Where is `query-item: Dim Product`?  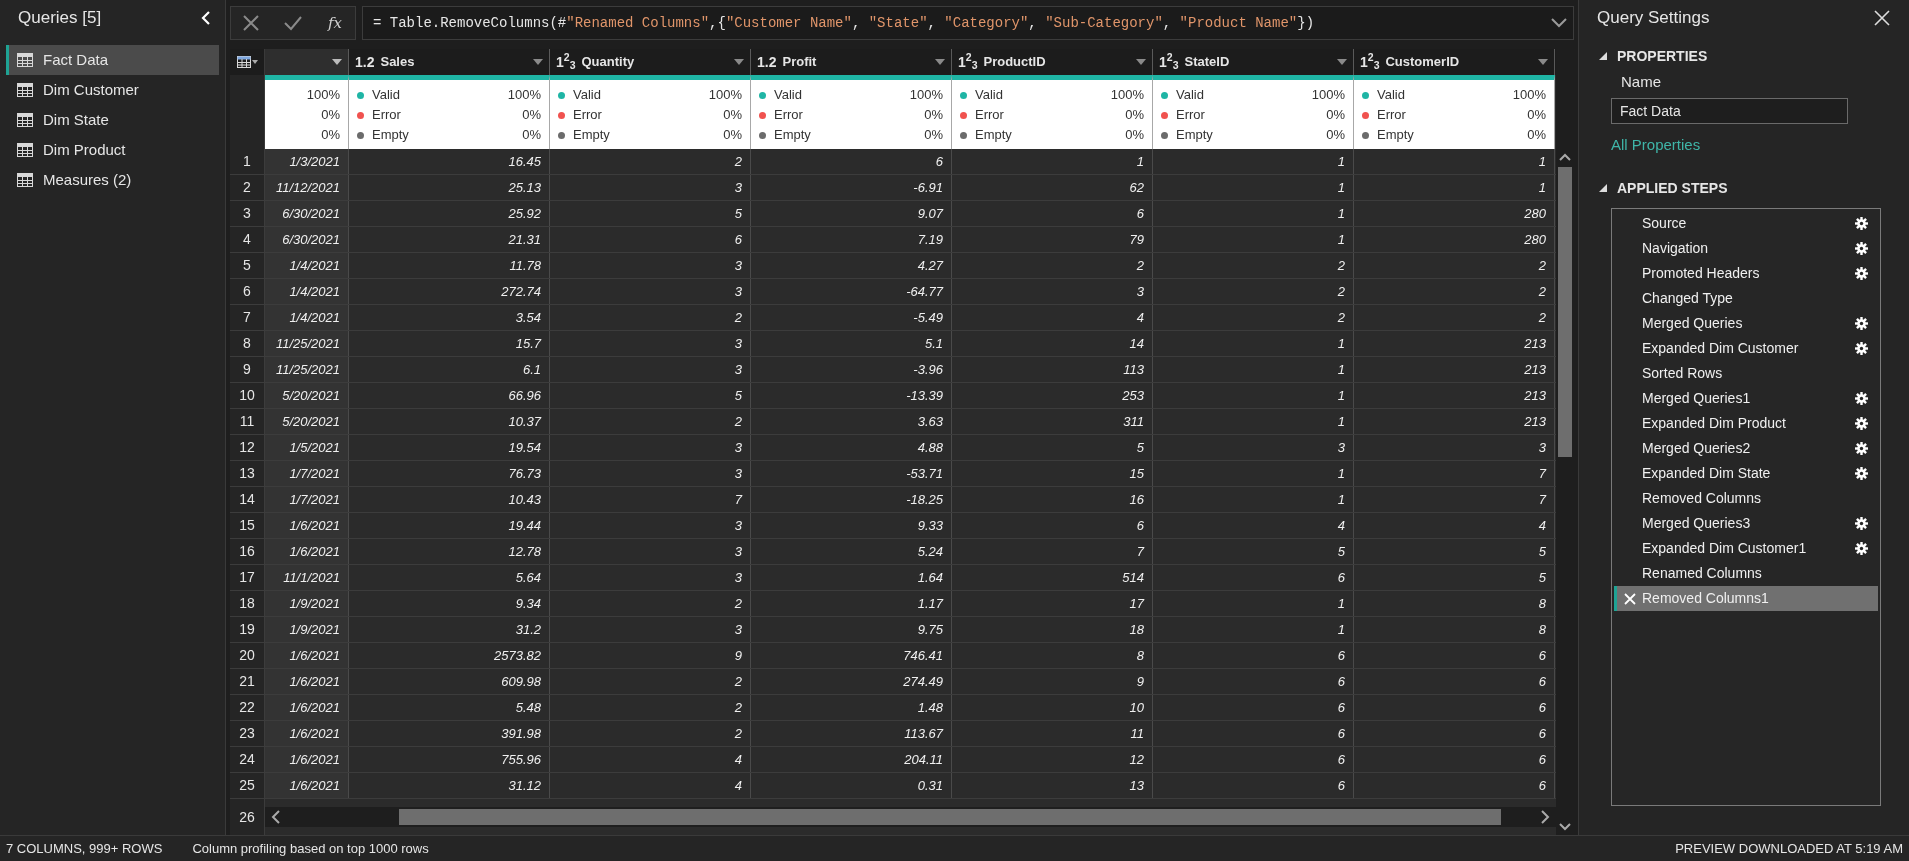 query-item: Dim Product is located at coordinates (112, 150).